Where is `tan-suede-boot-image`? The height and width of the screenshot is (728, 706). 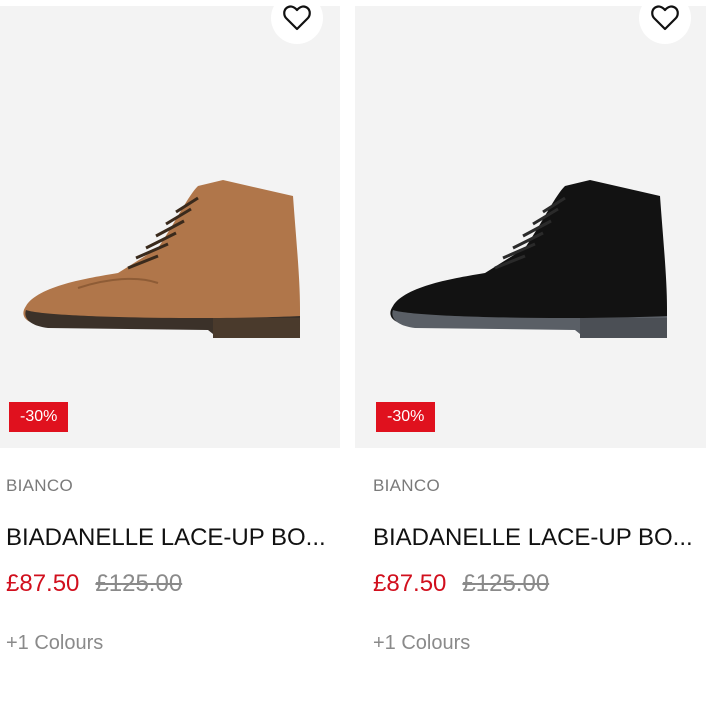
tan-suede-boot-image is located at coordinates (161, 259).